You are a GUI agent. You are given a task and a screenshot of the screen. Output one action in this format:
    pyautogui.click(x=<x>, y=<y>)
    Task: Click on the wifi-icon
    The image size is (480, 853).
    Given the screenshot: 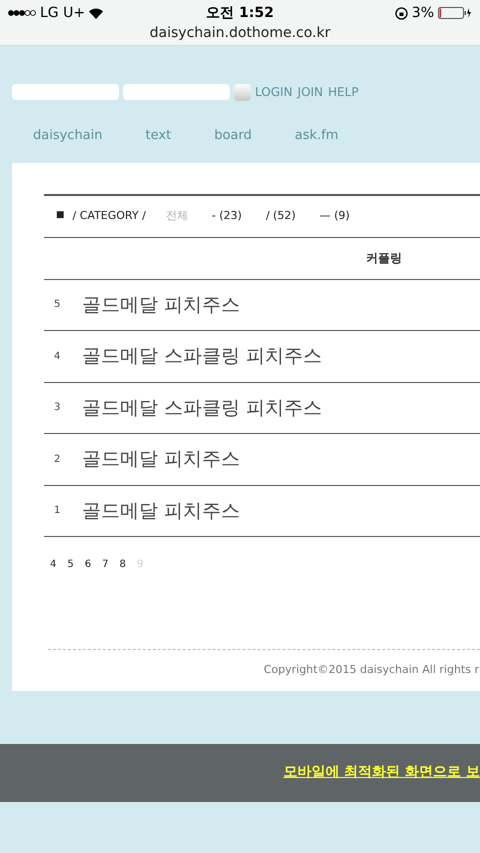 What is the action you would take?
    pyautogui.click(x=96, y=13)
    